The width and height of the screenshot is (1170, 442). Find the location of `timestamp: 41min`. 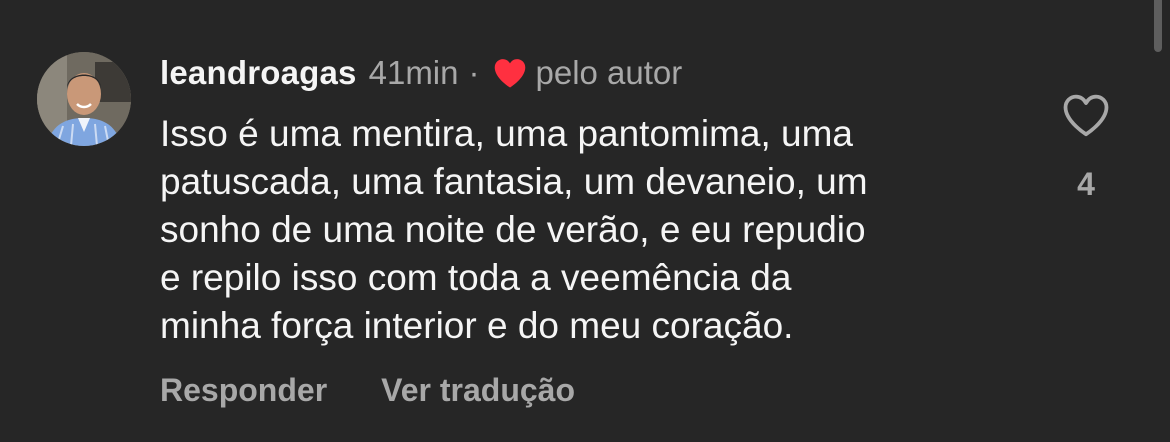

timestamp: 41min is located at coordinates (413, 72).